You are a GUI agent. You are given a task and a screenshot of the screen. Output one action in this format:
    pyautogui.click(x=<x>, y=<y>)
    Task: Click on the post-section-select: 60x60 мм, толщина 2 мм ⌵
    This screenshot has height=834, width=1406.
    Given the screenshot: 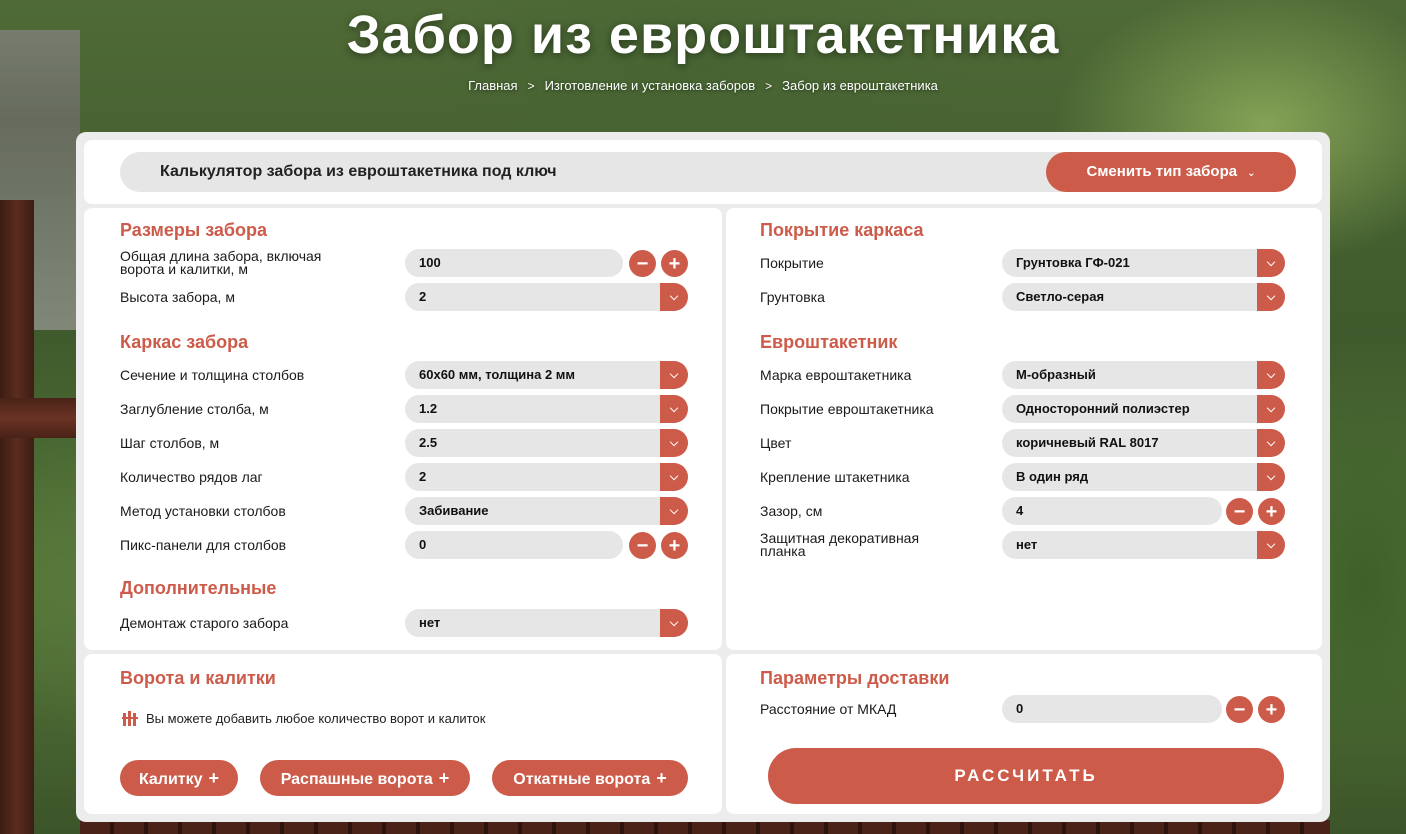 What is the action you would take?
    pyautogui.click(x=546, y=375)
    